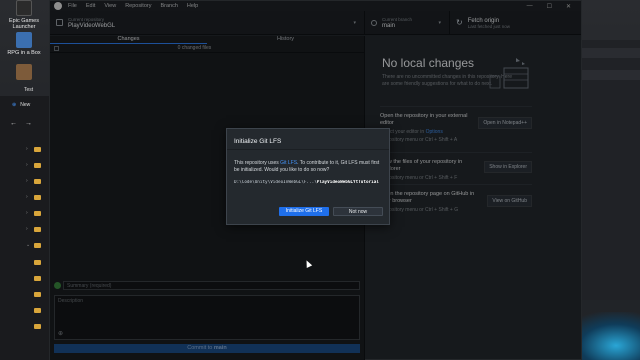 The width and height of the screenshot is (640, 360). What do you see at coordinates (26, 222) in the screenshot?
I see `file-explorer-window: Test ⊕ New ←→ › › › › › › ⌄` at bounding box center [26, 222].